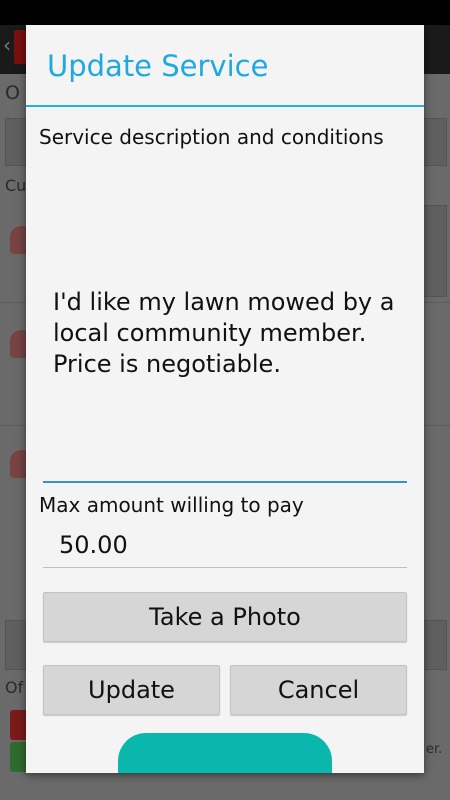  What do you see at coordinates (225, 546) in the screenshot?
I see `amount-field: 50.00` at bounding box center [225, 546].